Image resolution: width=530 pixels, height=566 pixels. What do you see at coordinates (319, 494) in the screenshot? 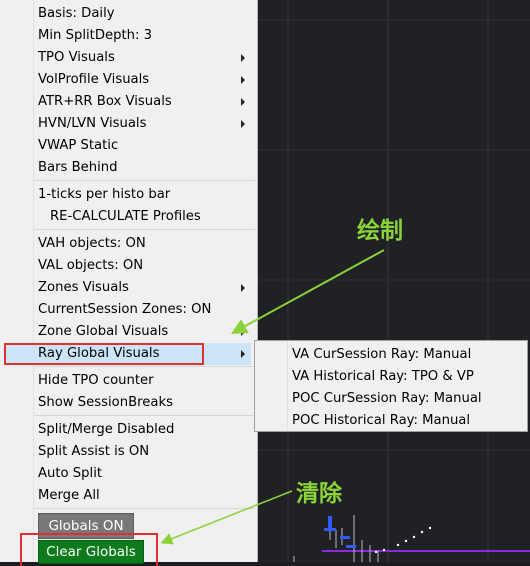
I see `clear-annotation: 清除` at bounding box center [319, 494].